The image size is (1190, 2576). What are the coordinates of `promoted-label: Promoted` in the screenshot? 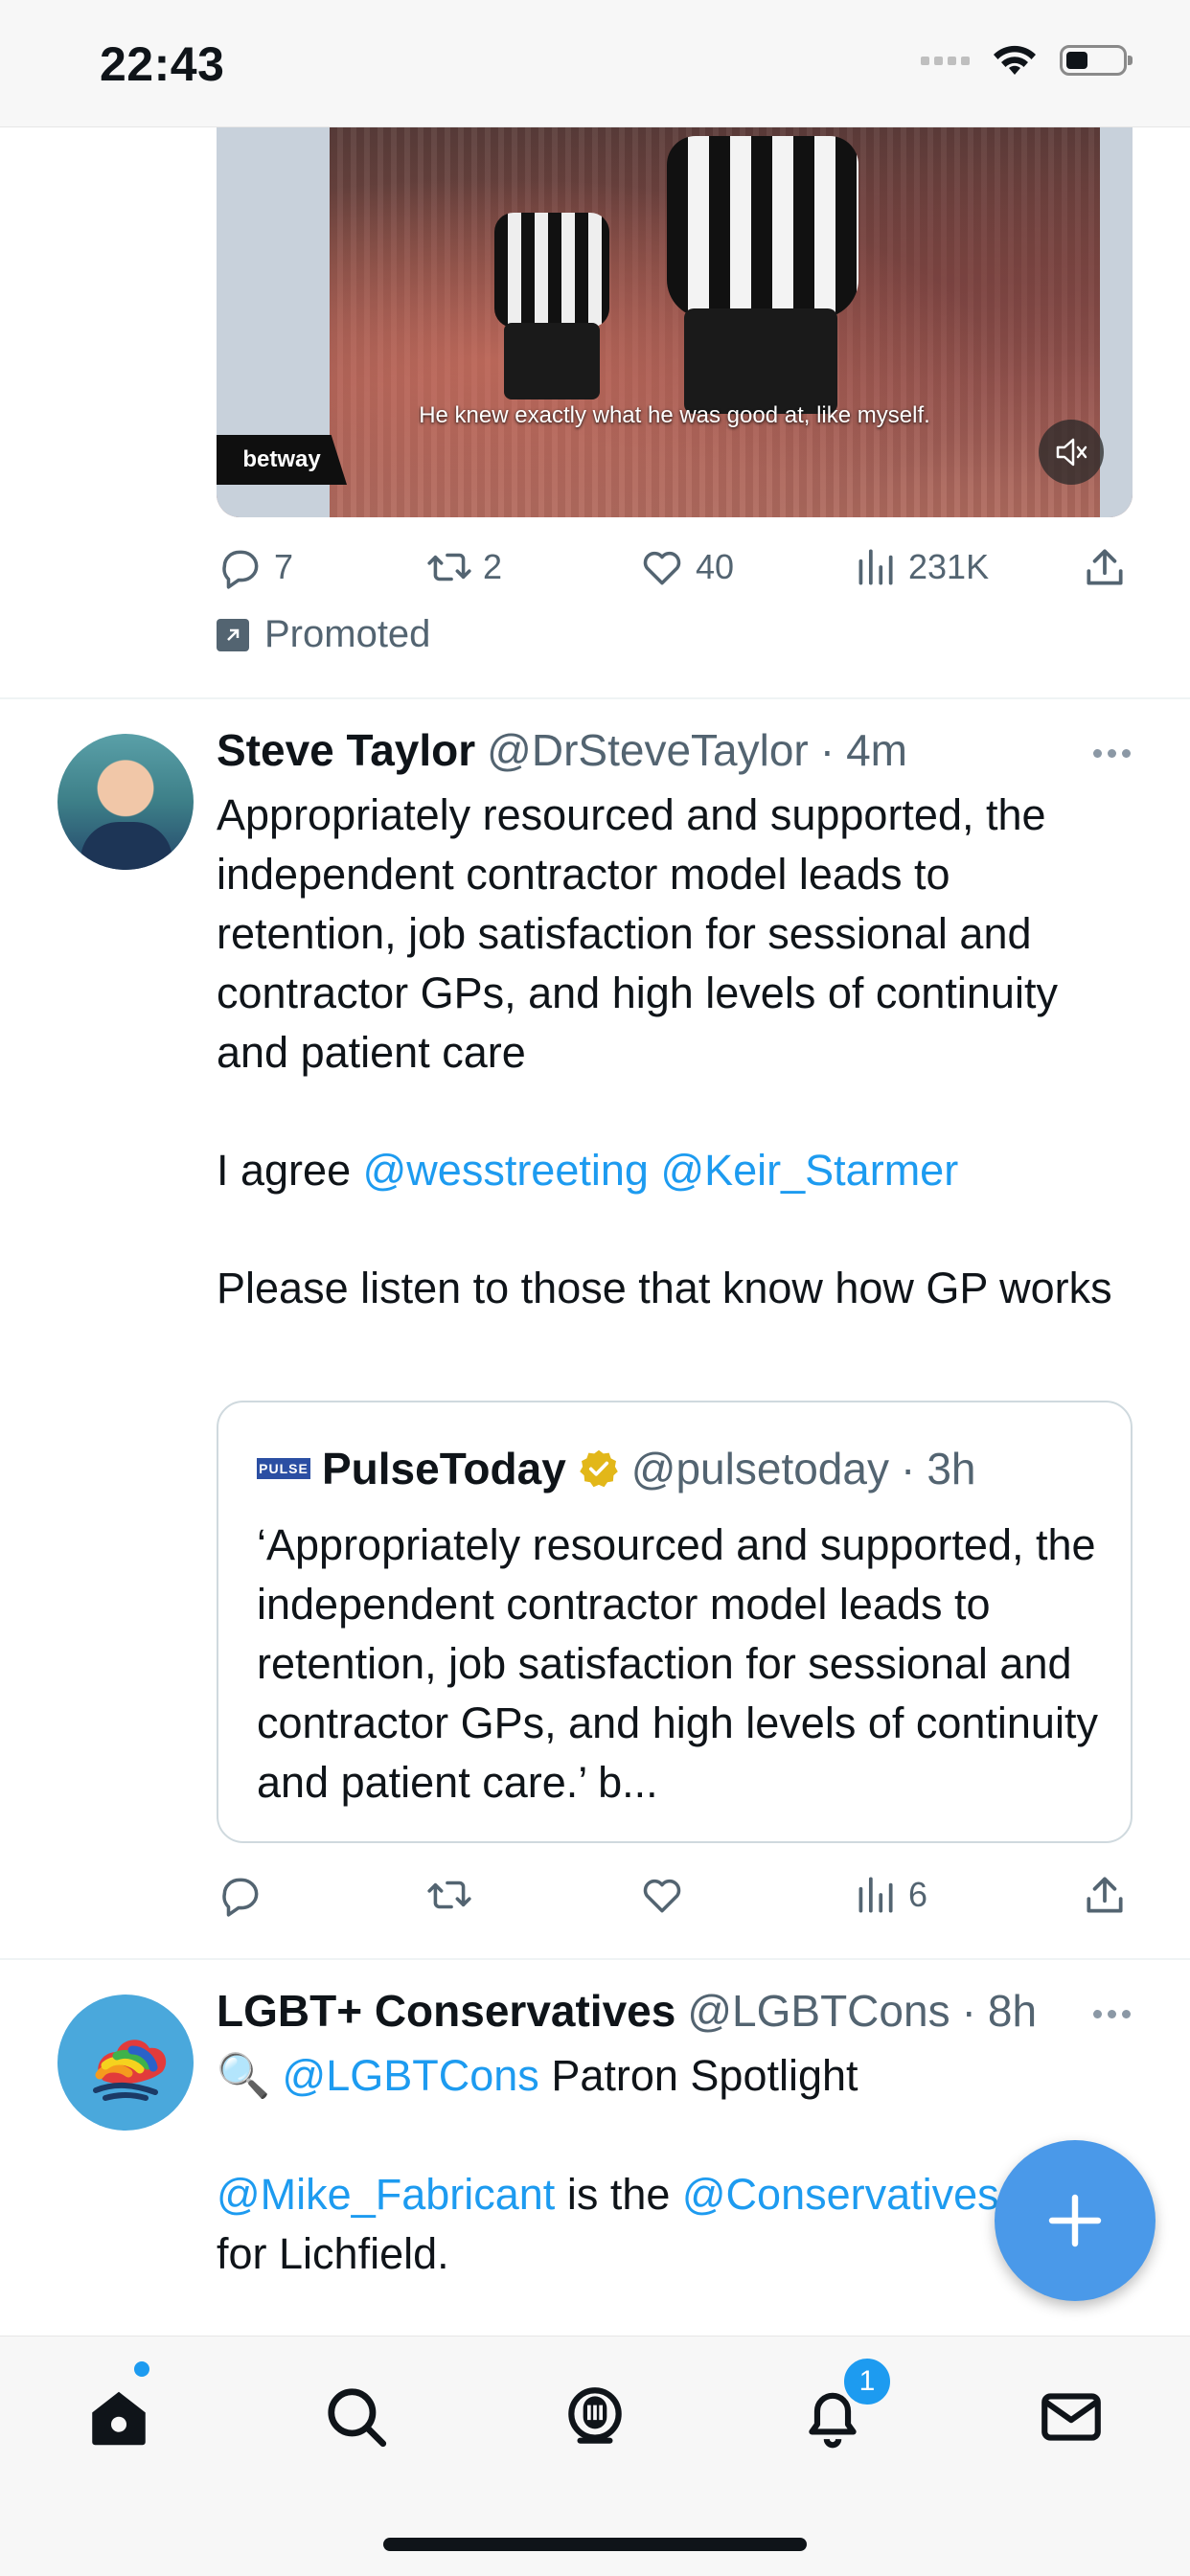 It's located at (324, 635).